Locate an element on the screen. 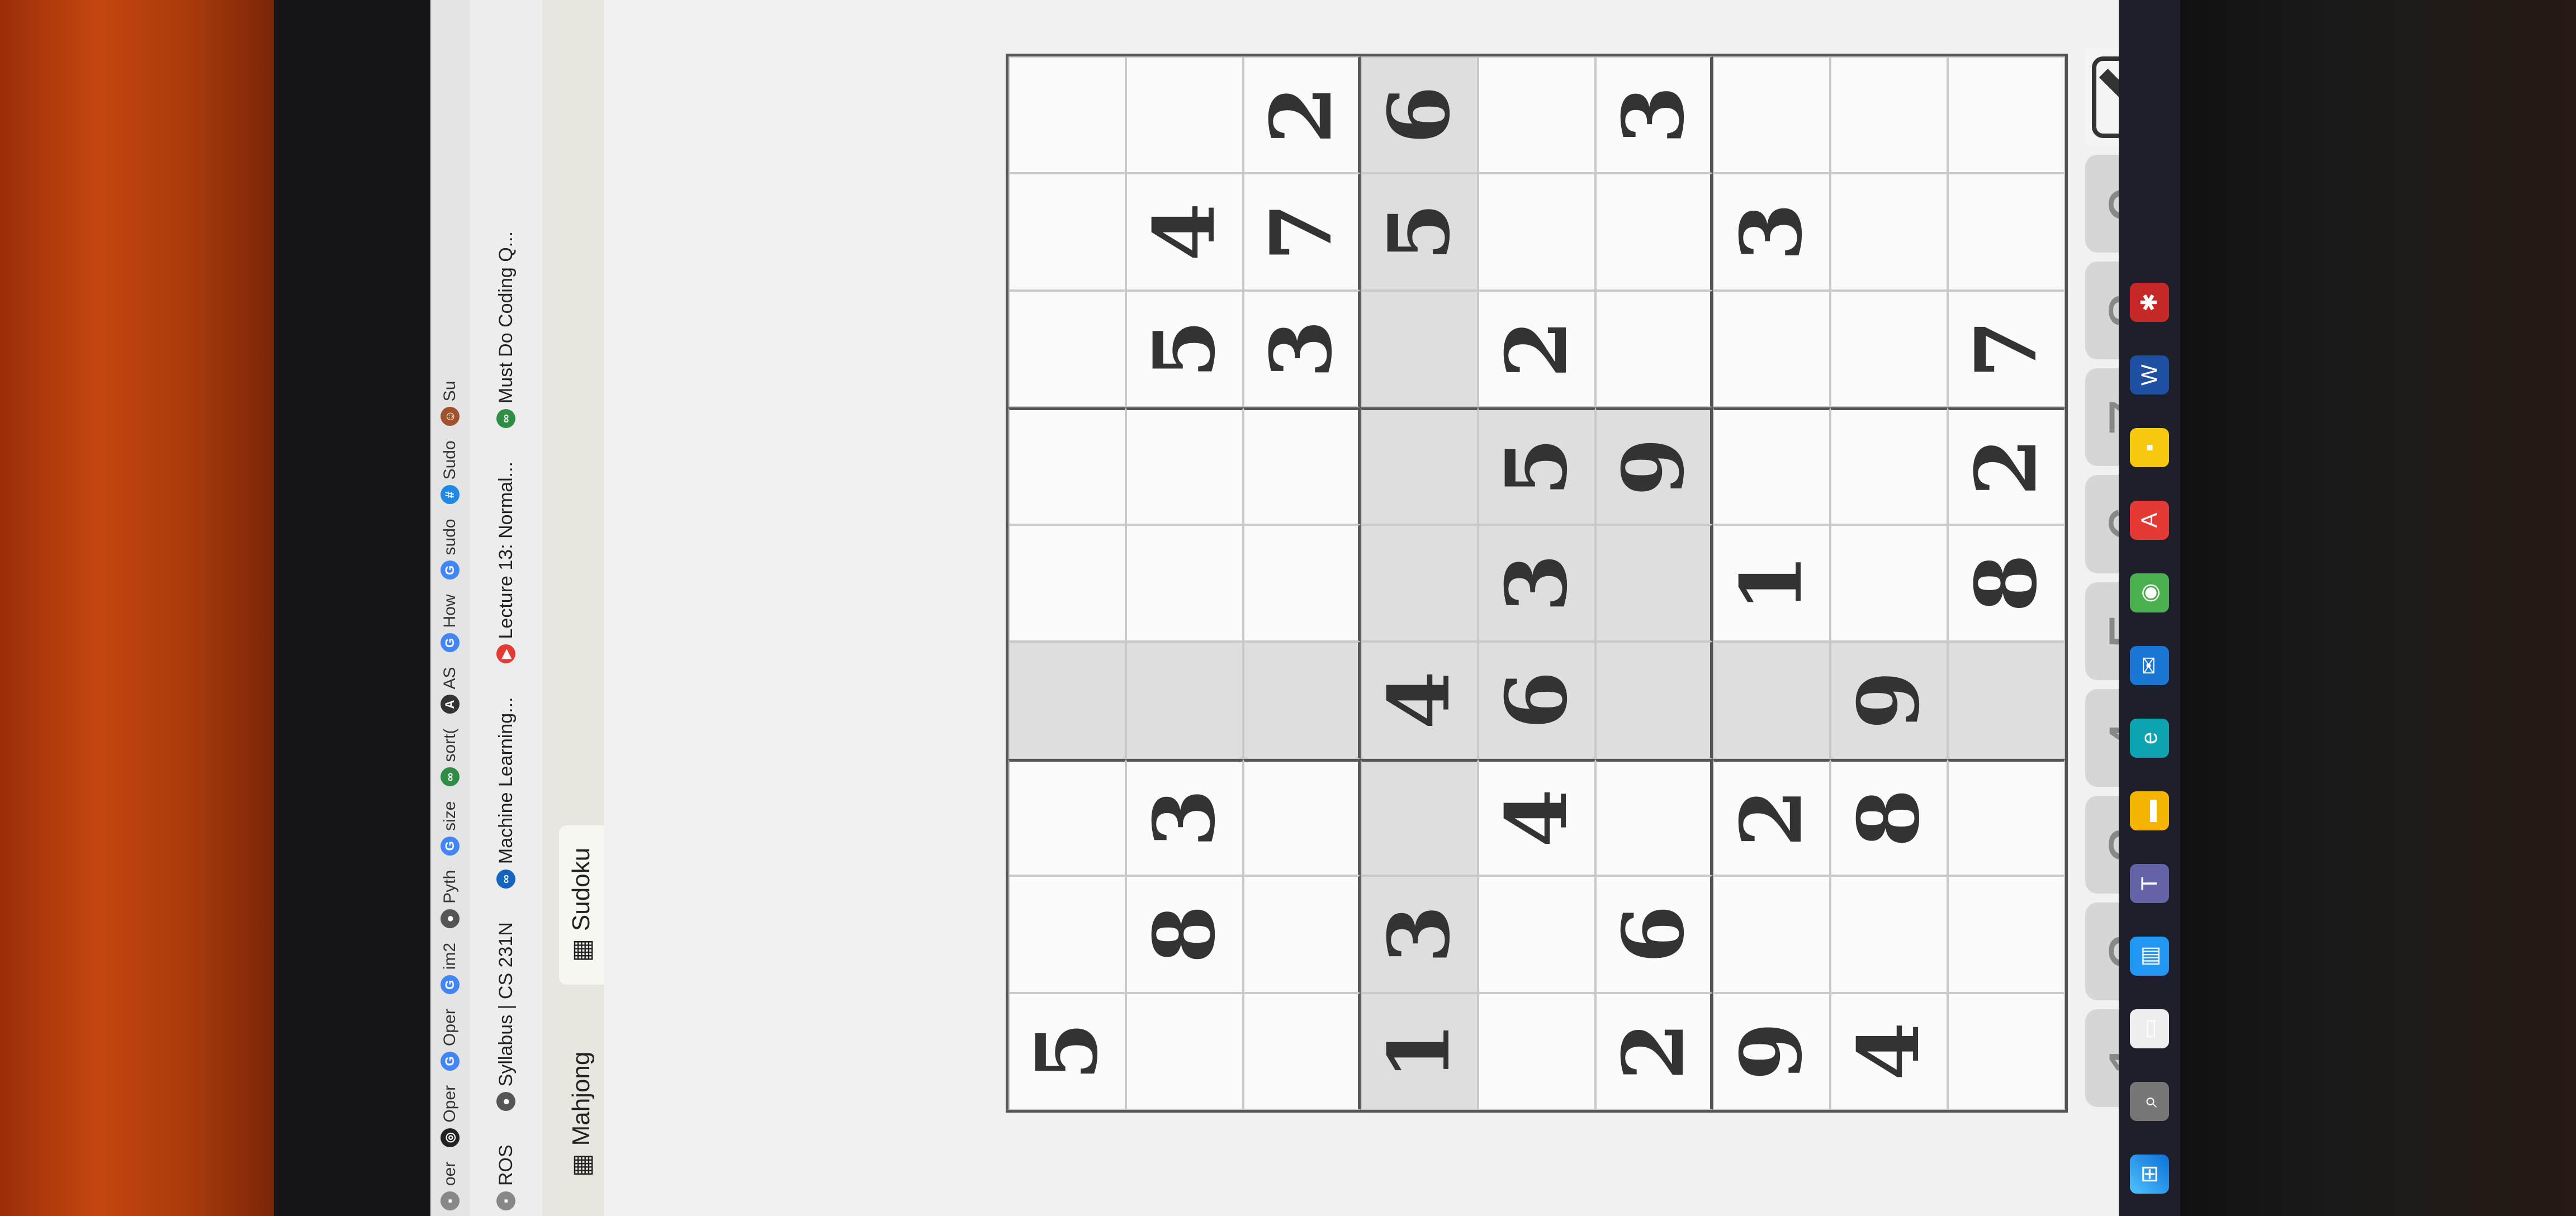 The image size is (2576, 1216). bookmark-item: # Sudo is located at coordinates (450, 472).